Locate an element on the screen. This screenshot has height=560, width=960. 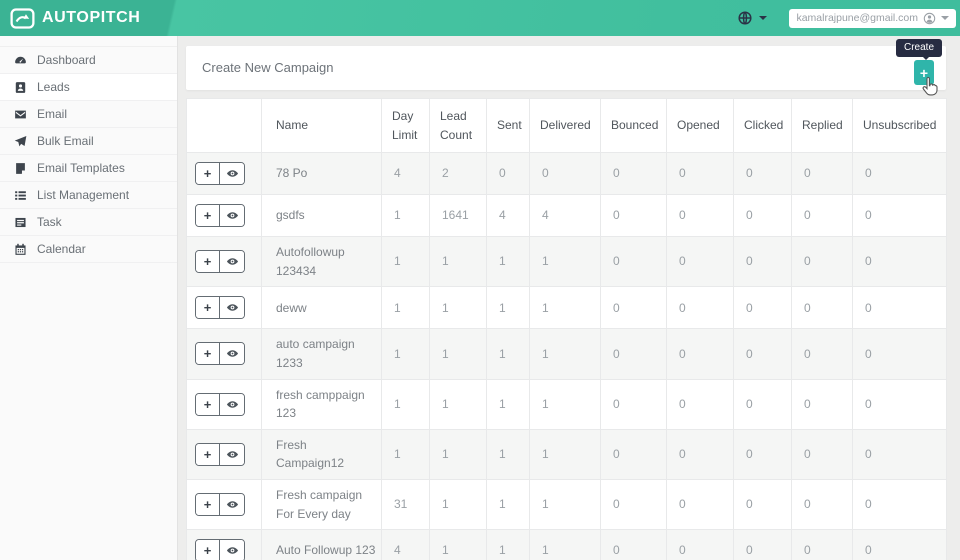
user-menu-button: kamalrajpune@gmail.com is located at coordinates (872, 18).